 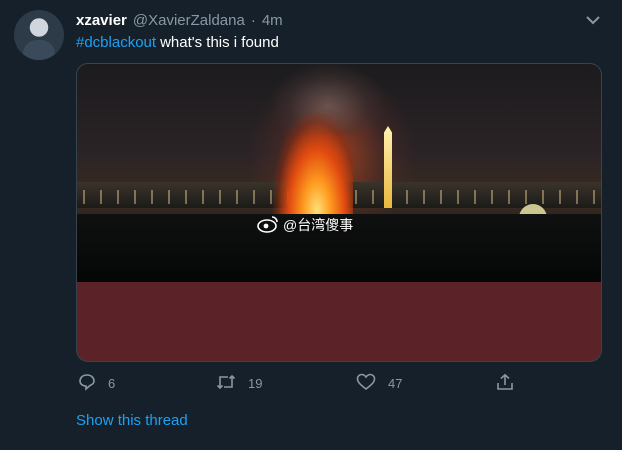 What do you see at coordinates (268, 225) in the screenshot?
I see `weibo-logo-icon` at bounding box center [268, 225].